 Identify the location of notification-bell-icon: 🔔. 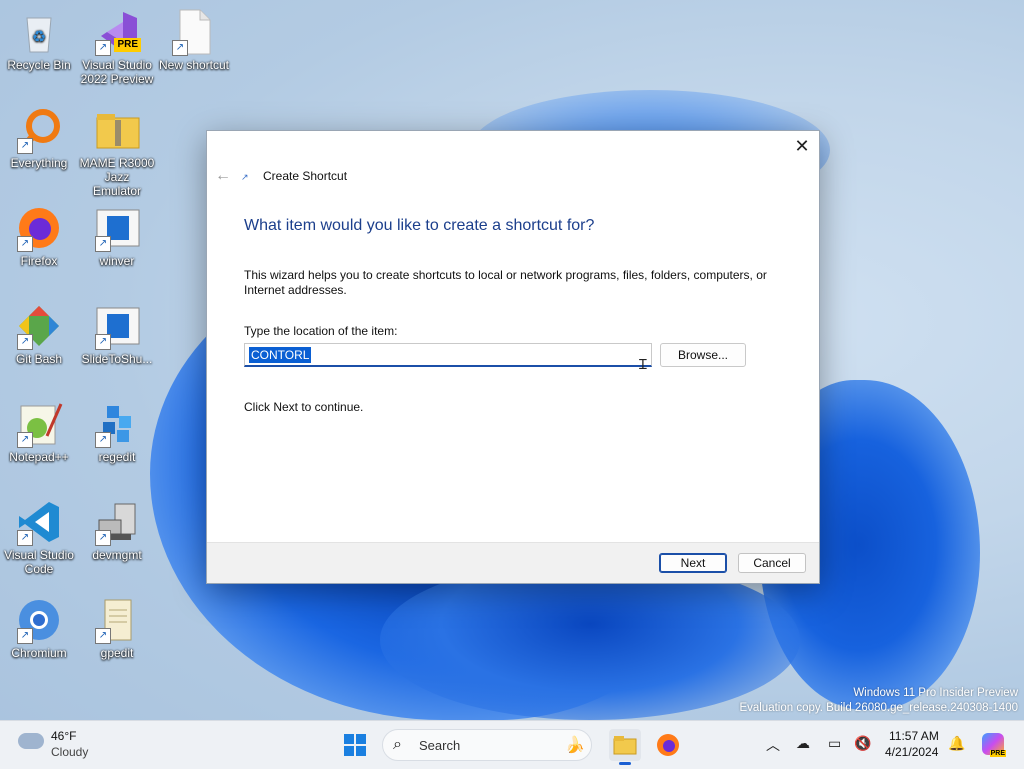
(956, 743).